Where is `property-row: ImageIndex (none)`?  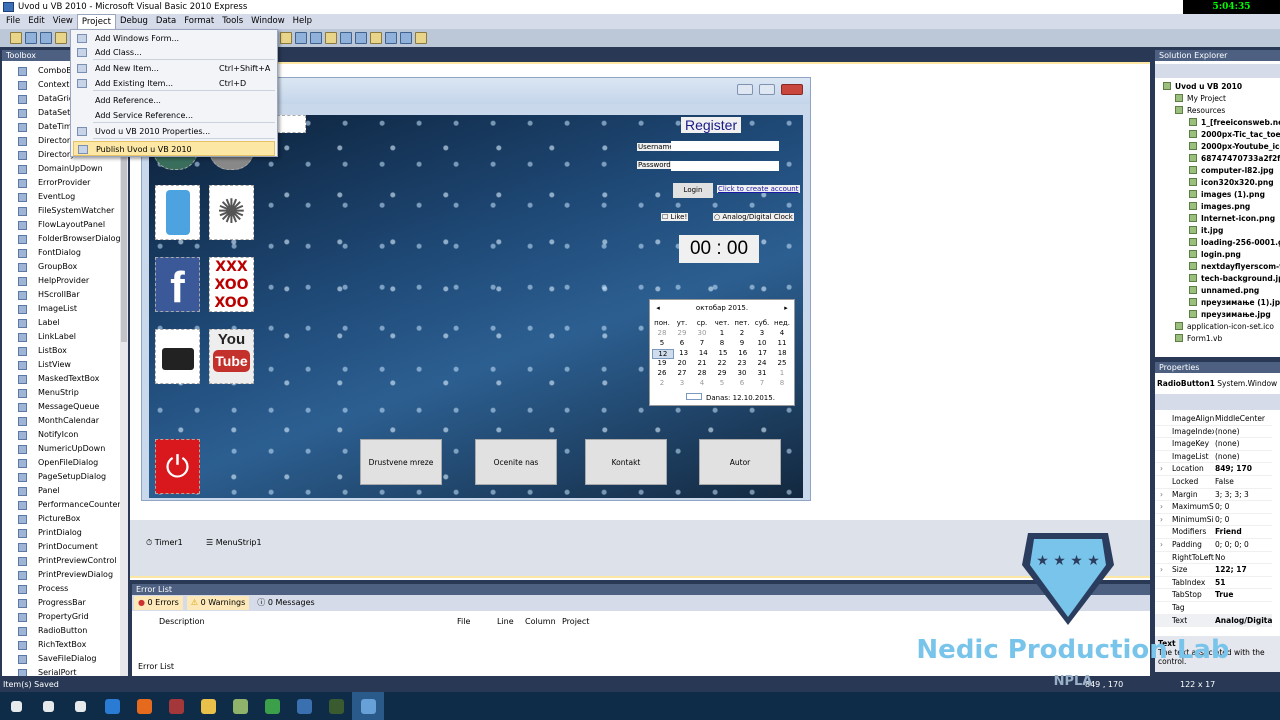 property-row: ImageIndex (none) is located at coordinates (1213, 432).